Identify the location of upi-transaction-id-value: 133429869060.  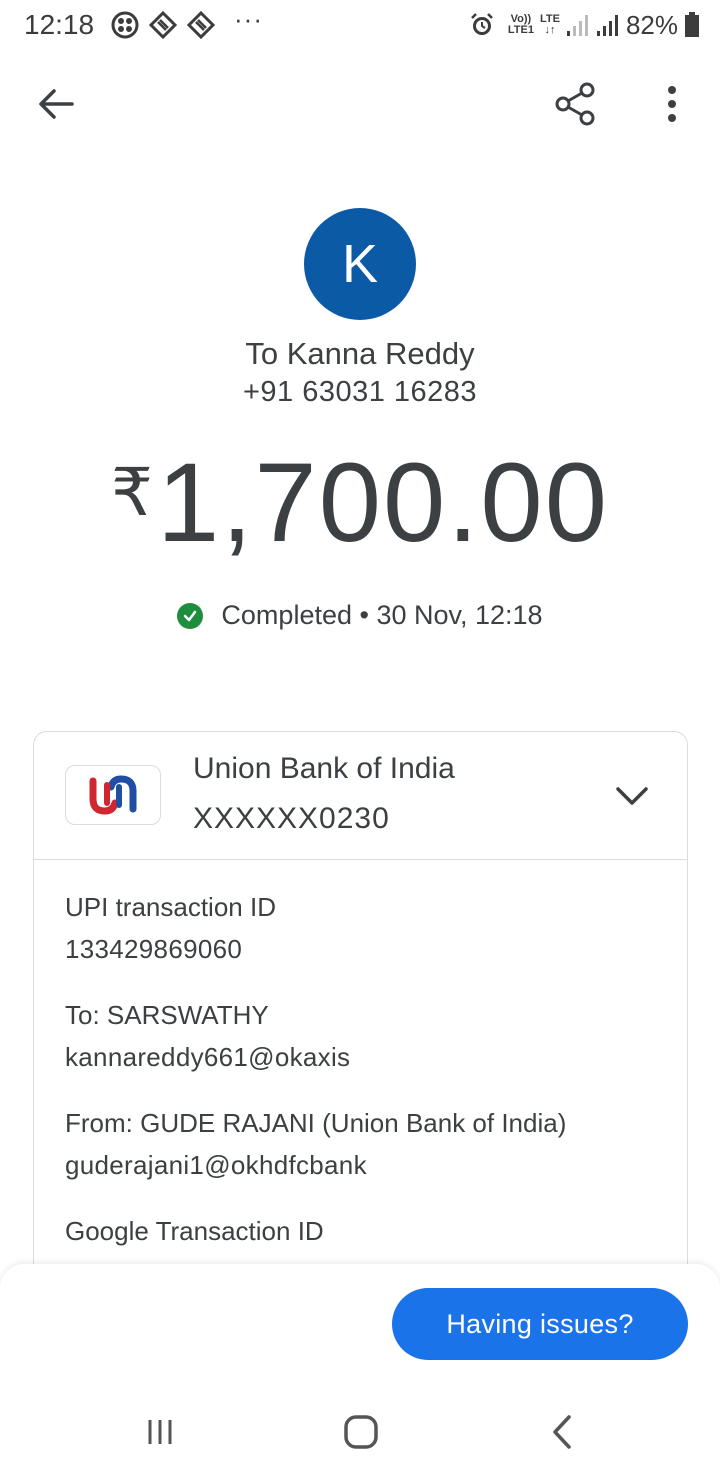
(154, 949).